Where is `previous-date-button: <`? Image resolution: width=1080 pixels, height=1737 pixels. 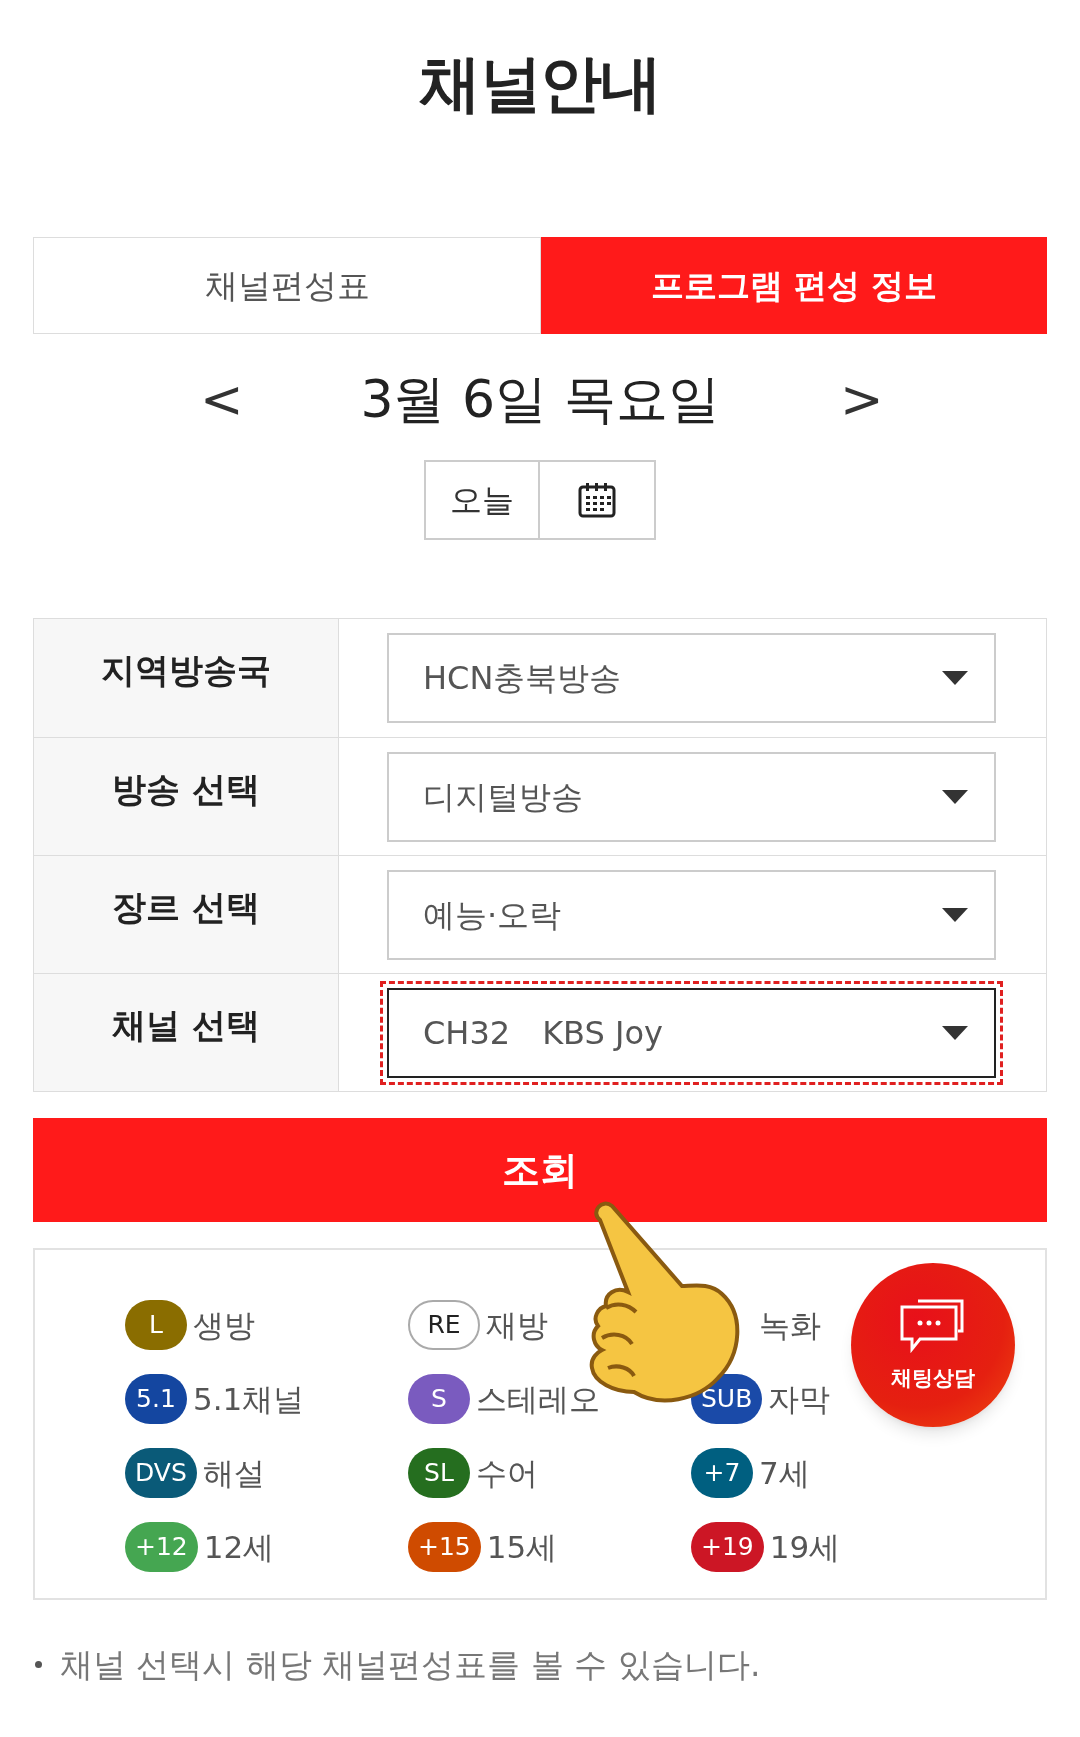 previous-date-button: < is located at coordinates (220, 399).